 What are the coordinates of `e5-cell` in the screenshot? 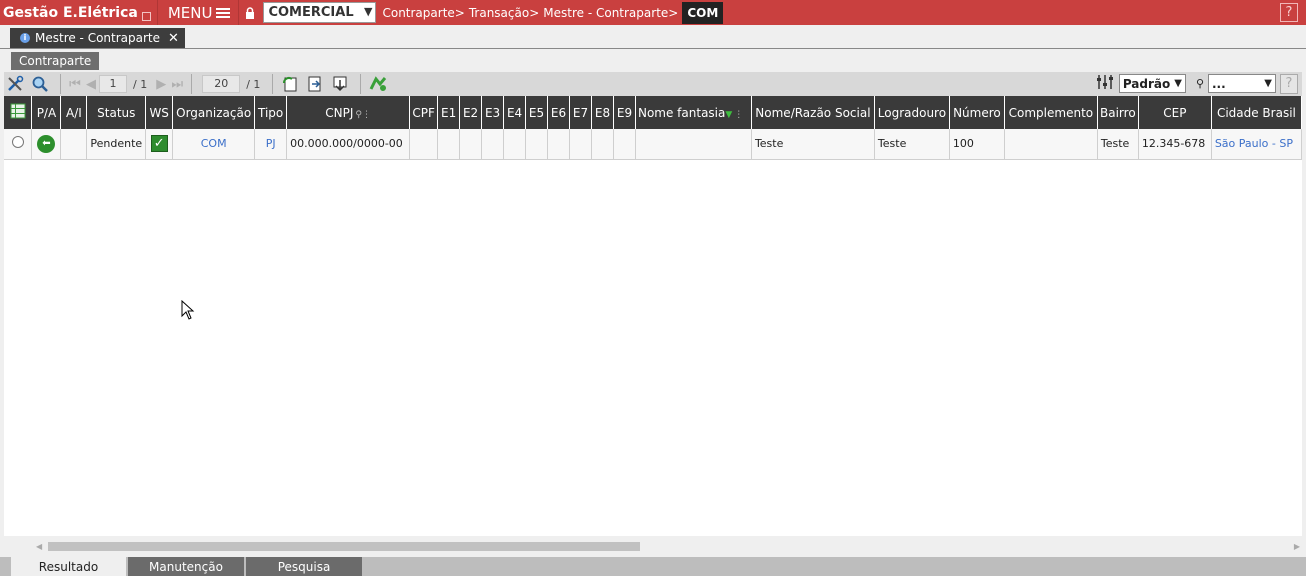 It's located at (537, 144).